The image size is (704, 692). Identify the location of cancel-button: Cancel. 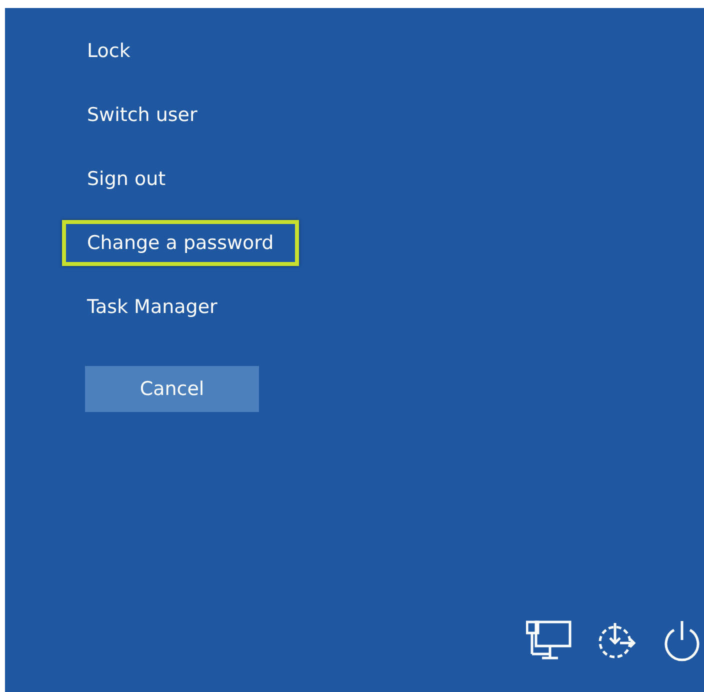
(172, 389).